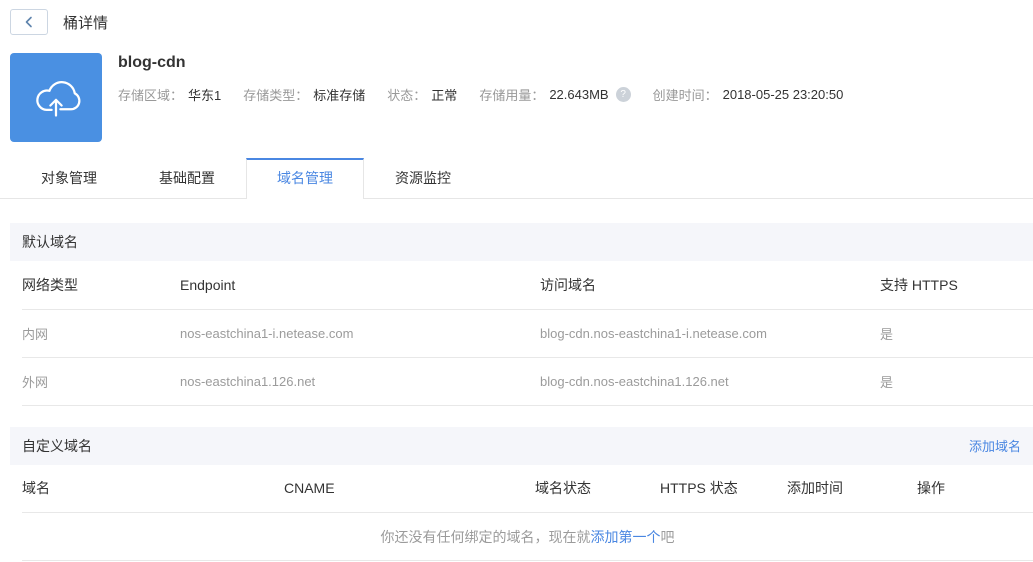 The height and width of the screenshot is (562, 1033). Describe the element at coordinates (516, 178) in the screenshot. I see `tab-bar: 对象管理 基础配置 域名管理 资源监控` at that location.